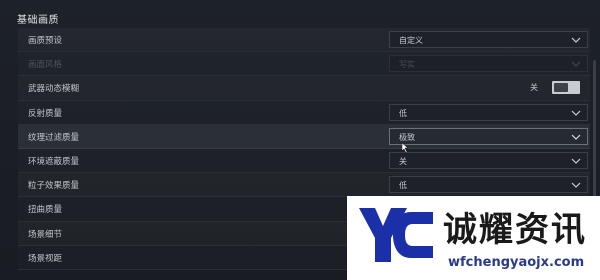 This screenshot has width=600, height=280. I want to click on scrollbar, so click(594, 130).